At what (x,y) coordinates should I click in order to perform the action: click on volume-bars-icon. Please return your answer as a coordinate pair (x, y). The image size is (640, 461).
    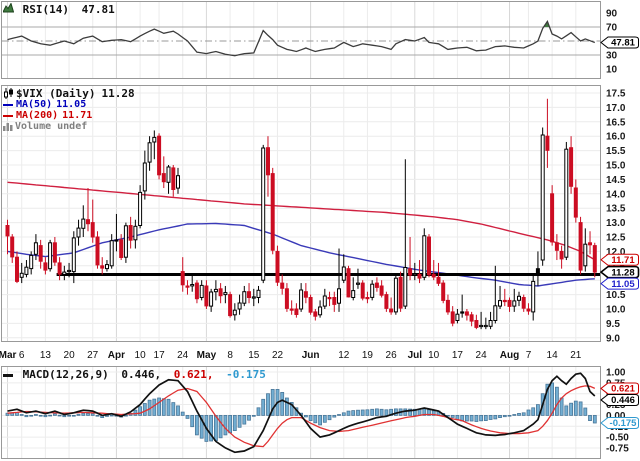
    Looking at the image, I should click on (8, 126).